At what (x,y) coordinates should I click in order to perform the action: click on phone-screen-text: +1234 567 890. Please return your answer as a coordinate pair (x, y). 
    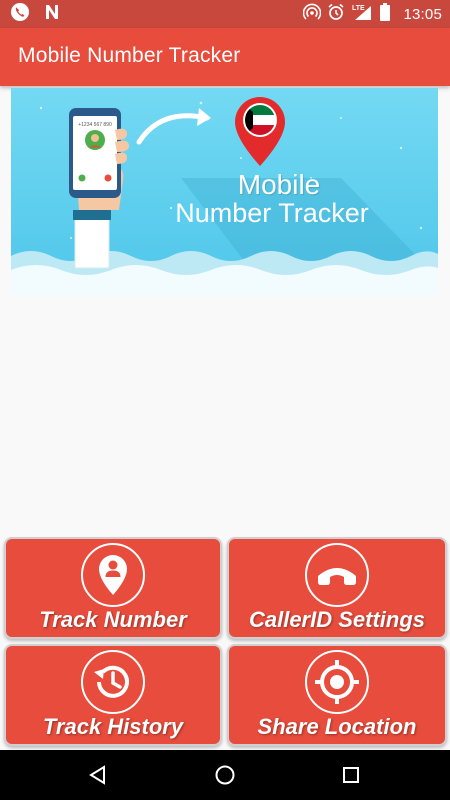
    Looking at the image, I should click on (95, 125).